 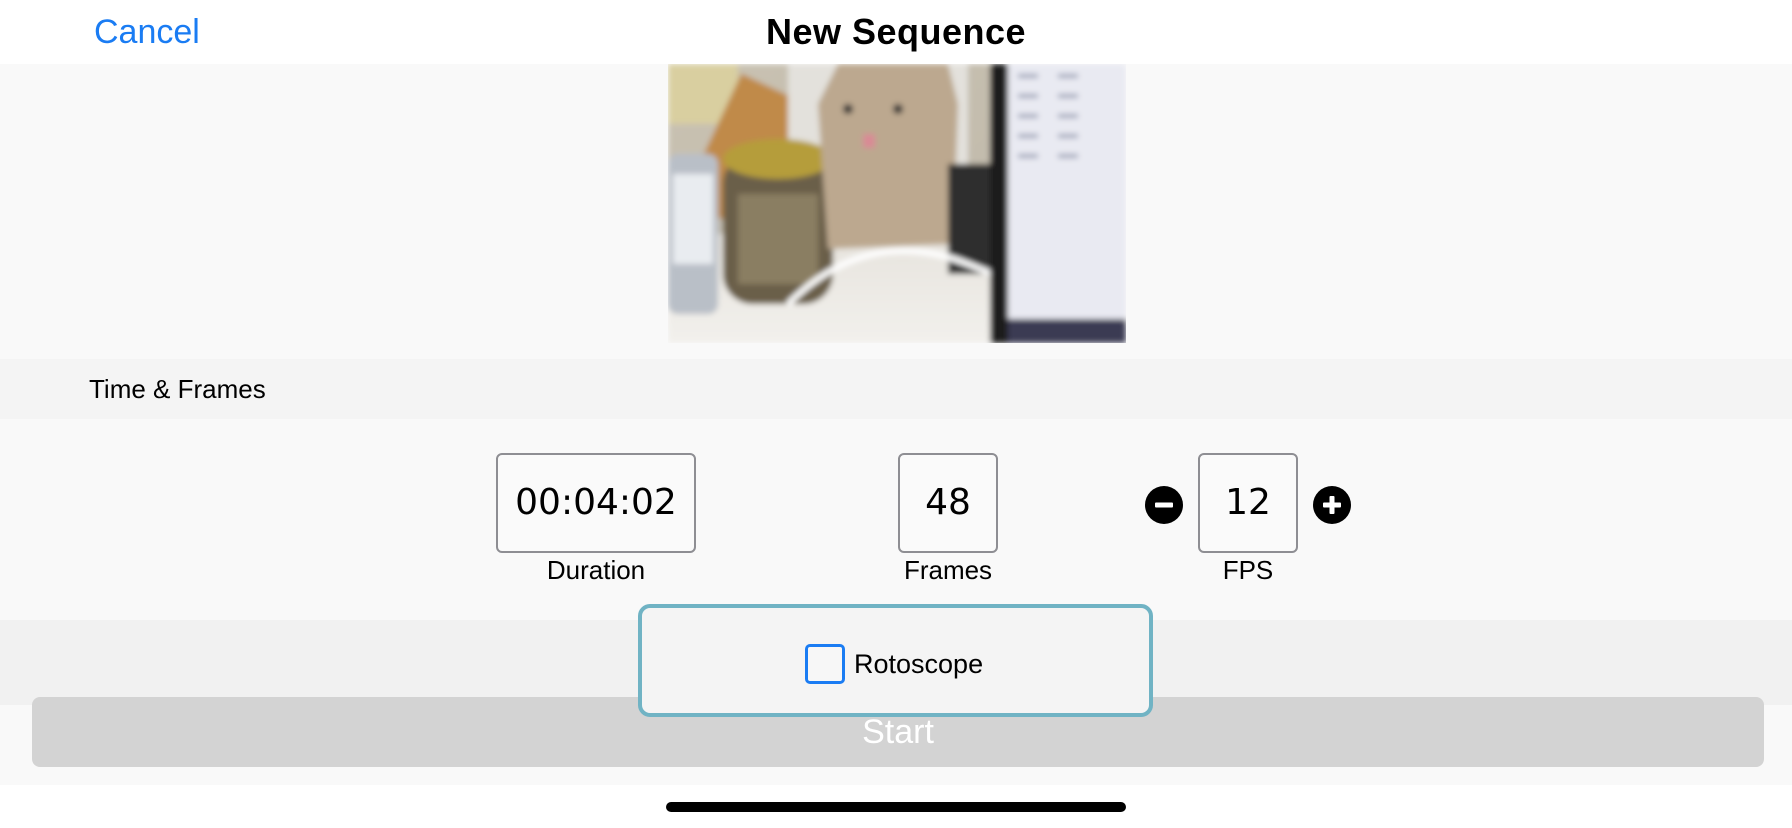 What do you see at coordinates (897, 203) in the screenshot?
I see `camera-preview-image` at bounding box center [897, 203].